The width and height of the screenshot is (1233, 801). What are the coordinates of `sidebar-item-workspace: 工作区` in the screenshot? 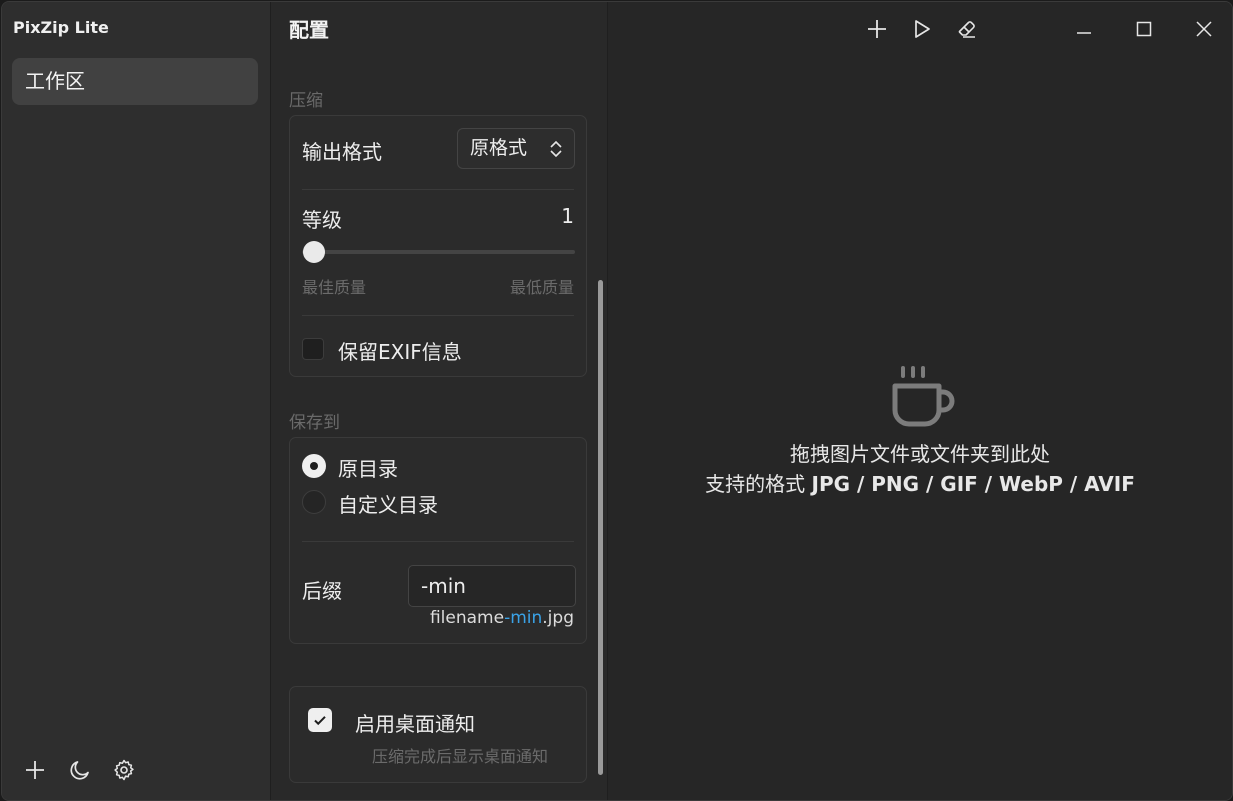 It's located at (135, 81).